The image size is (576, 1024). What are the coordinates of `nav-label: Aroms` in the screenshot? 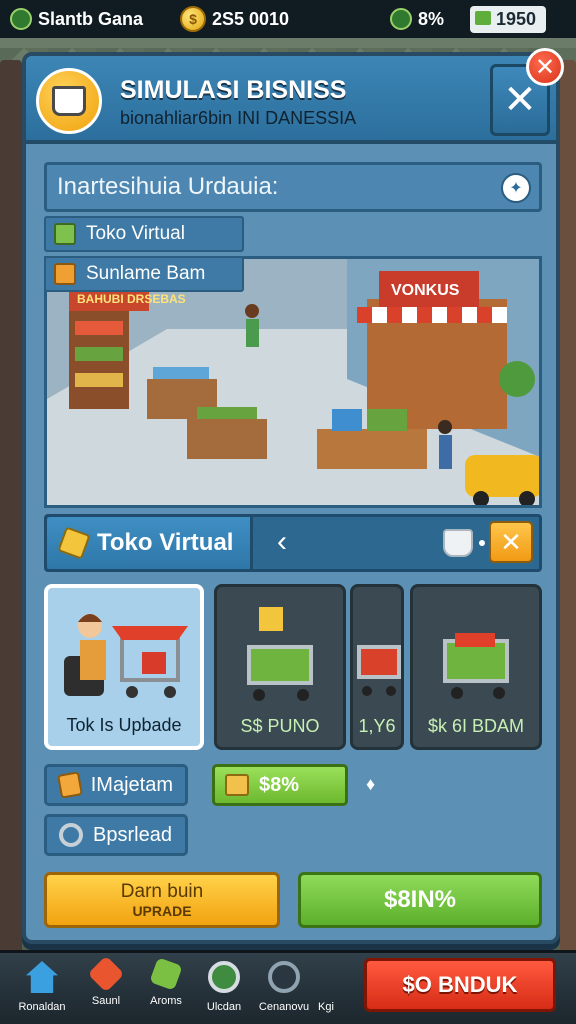 It's located at (166, 1001).